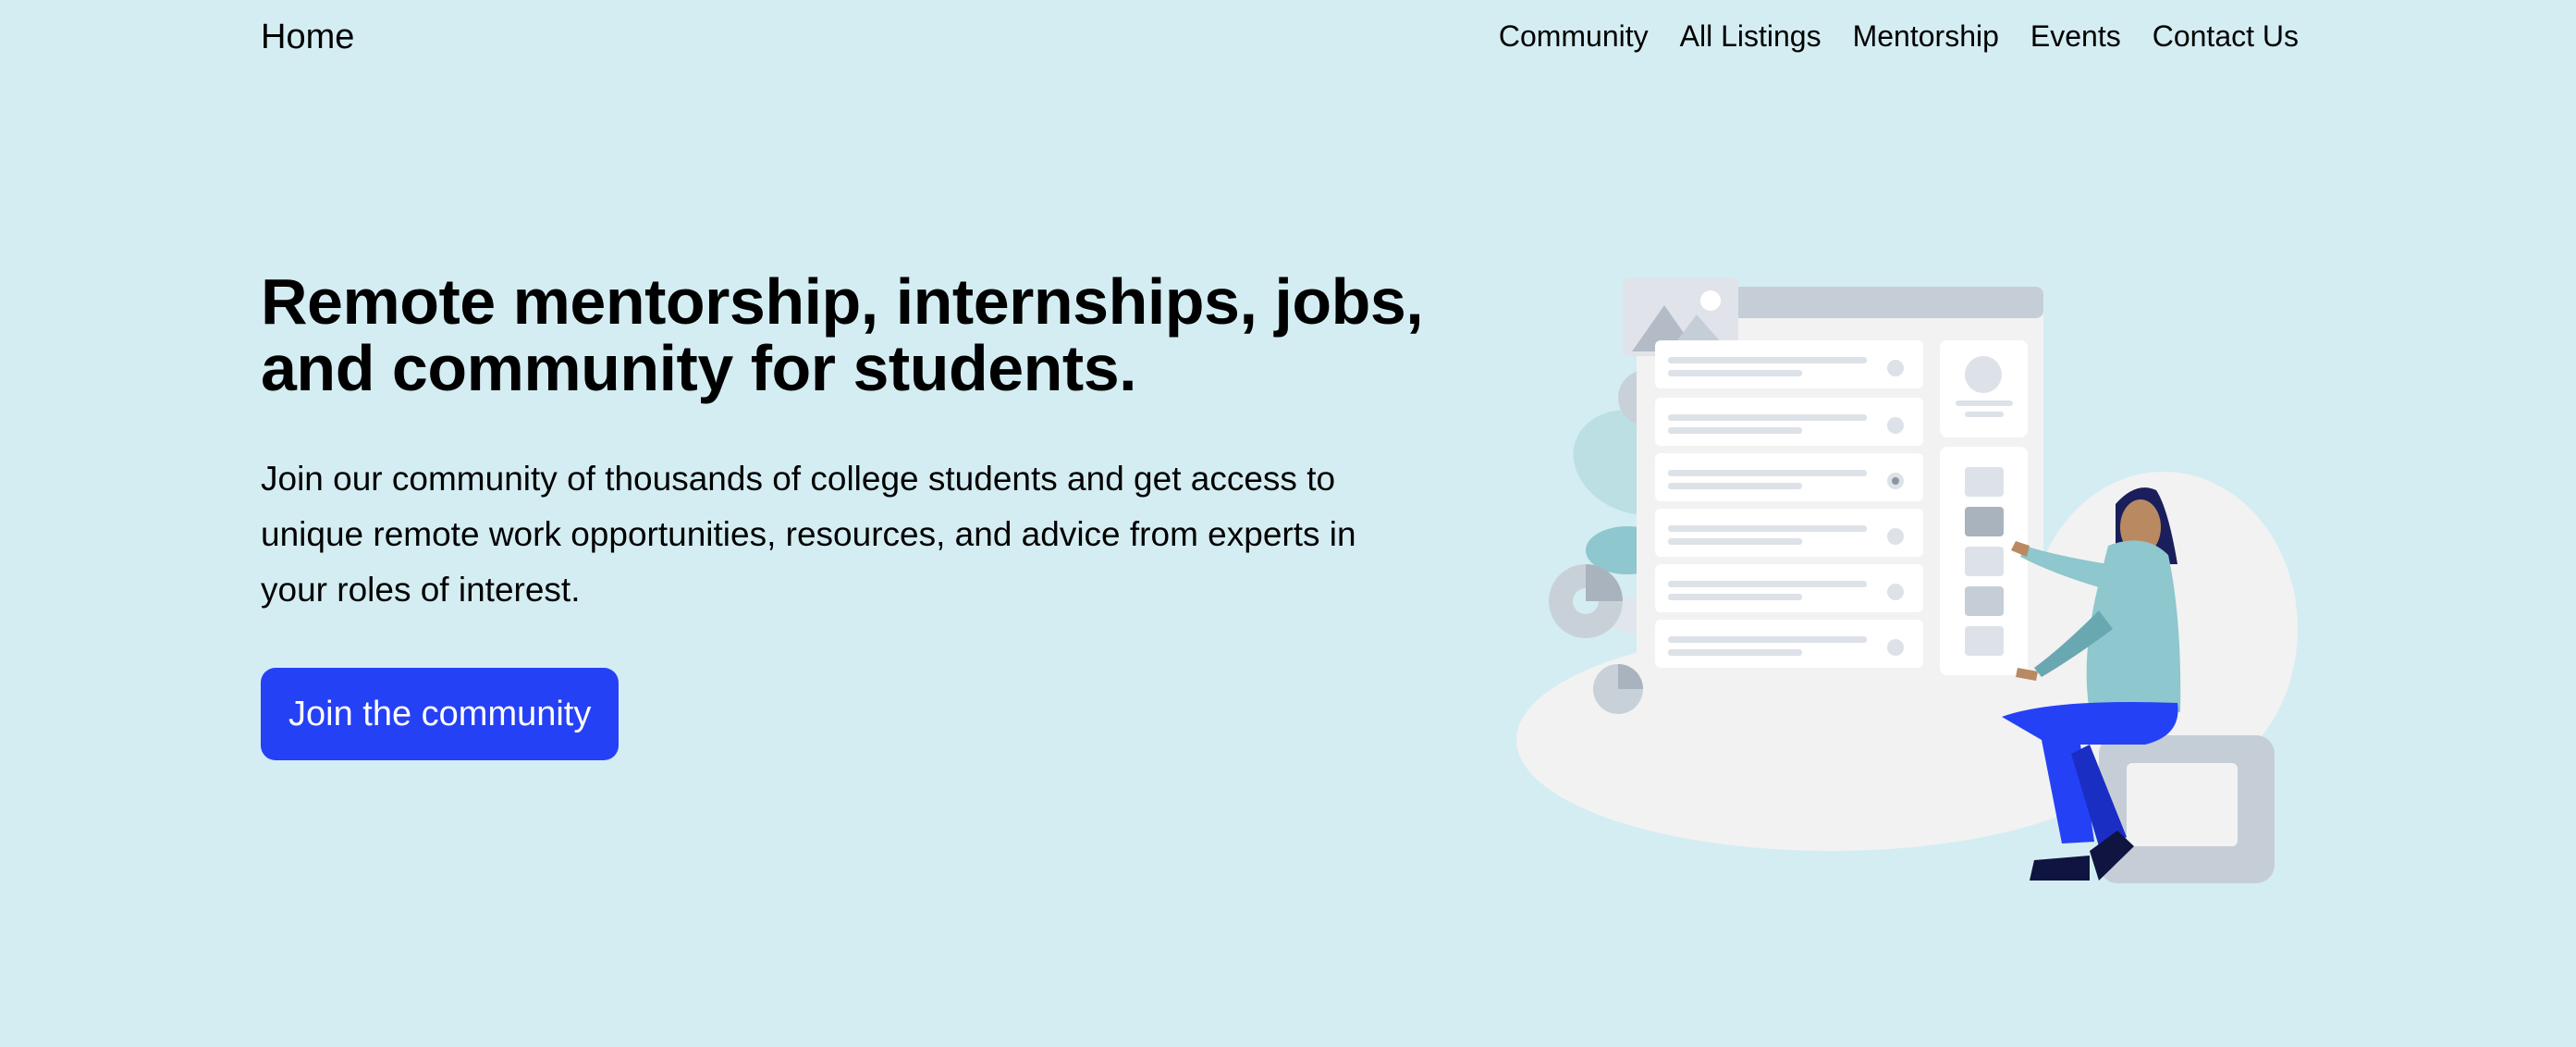 This screenshot has width=2576, height=1047. I want to click on nav-link-contact-us: Contact Us, so click(2226, 36).